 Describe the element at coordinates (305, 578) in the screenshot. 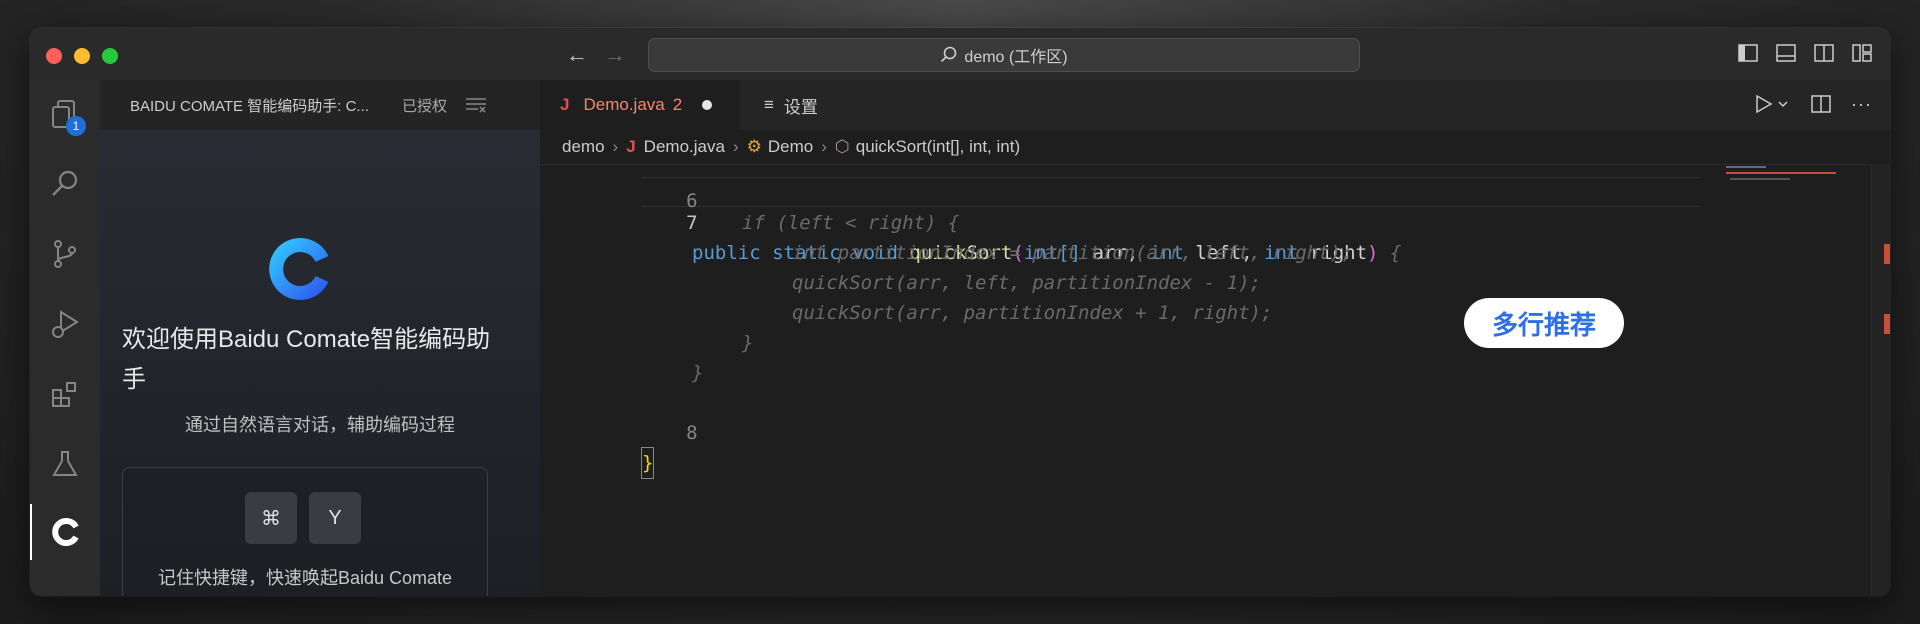

I see `shortcut-hint: 记住快捷键，快速唤起Baidu Comate` at that location.